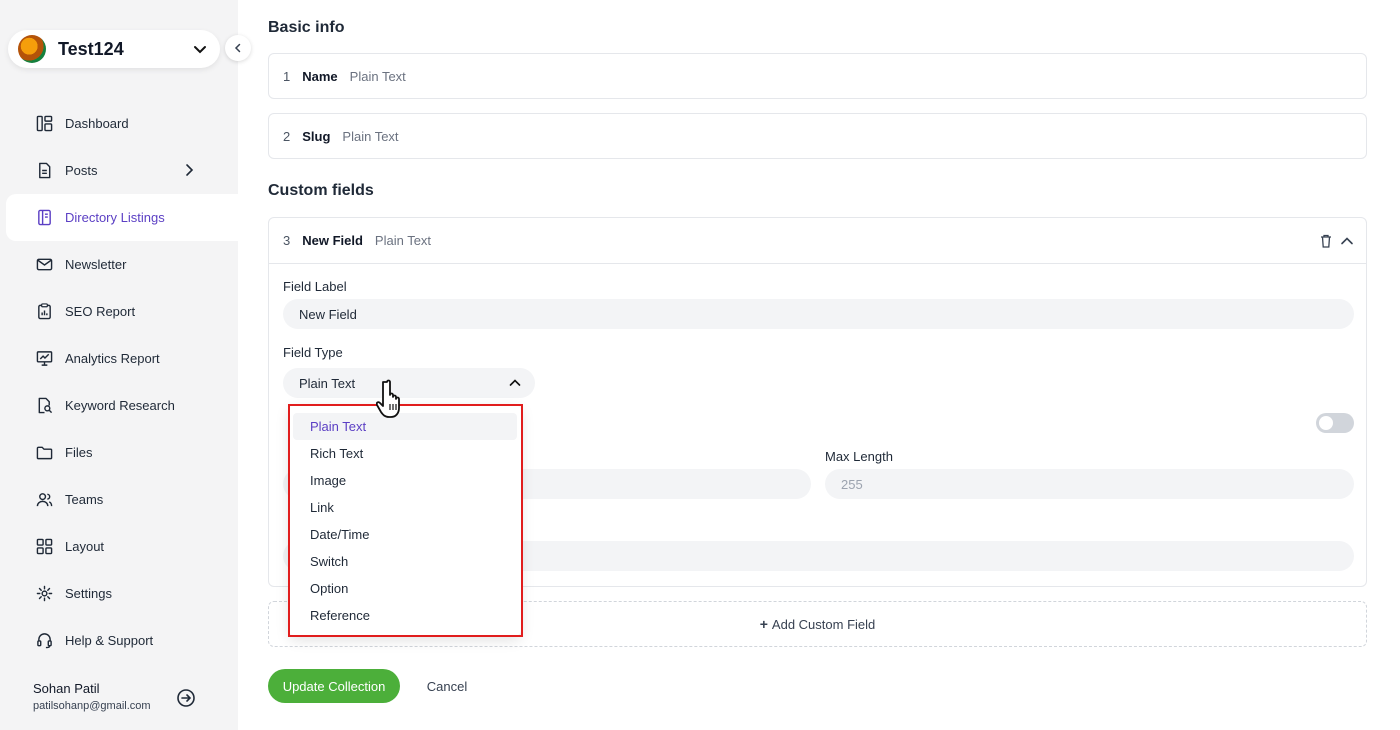 This screenshot has width=1400, height=730. What do you see at coordinates (79, 452) in the screenshot?
I see `sidebar-item-label: Files` at bounding box center [79, 452].